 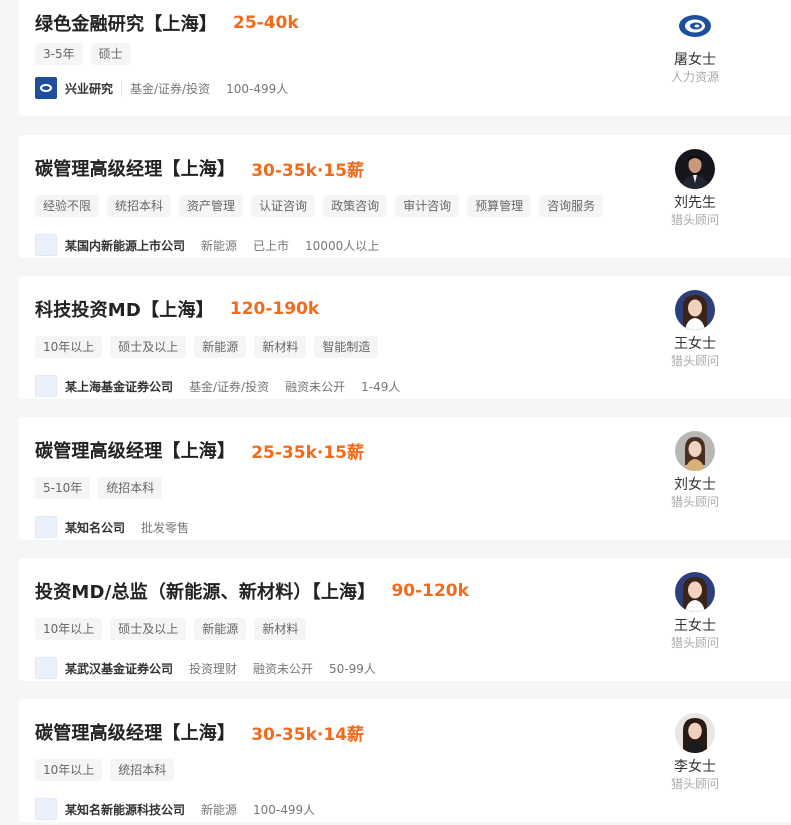 I want to click on company-row: 某国内新能源上市公司 新能源 已上市 10000人以上, so click(x=207, y=245).